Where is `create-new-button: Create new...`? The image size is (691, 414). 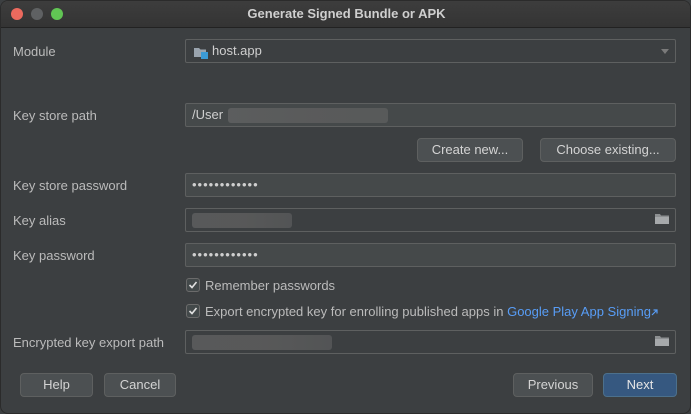
create-new-button: Create new... is located at coordinates (470, 150).